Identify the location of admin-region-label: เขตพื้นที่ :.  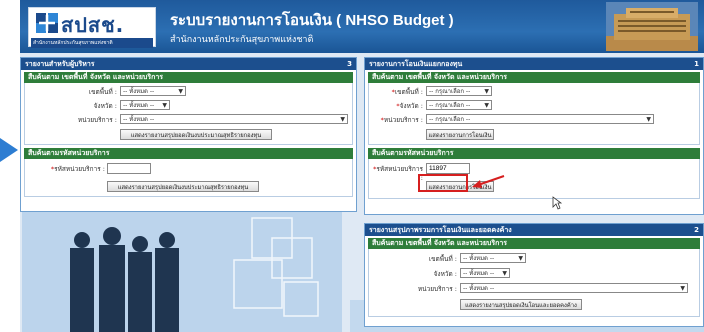
(102, 92).